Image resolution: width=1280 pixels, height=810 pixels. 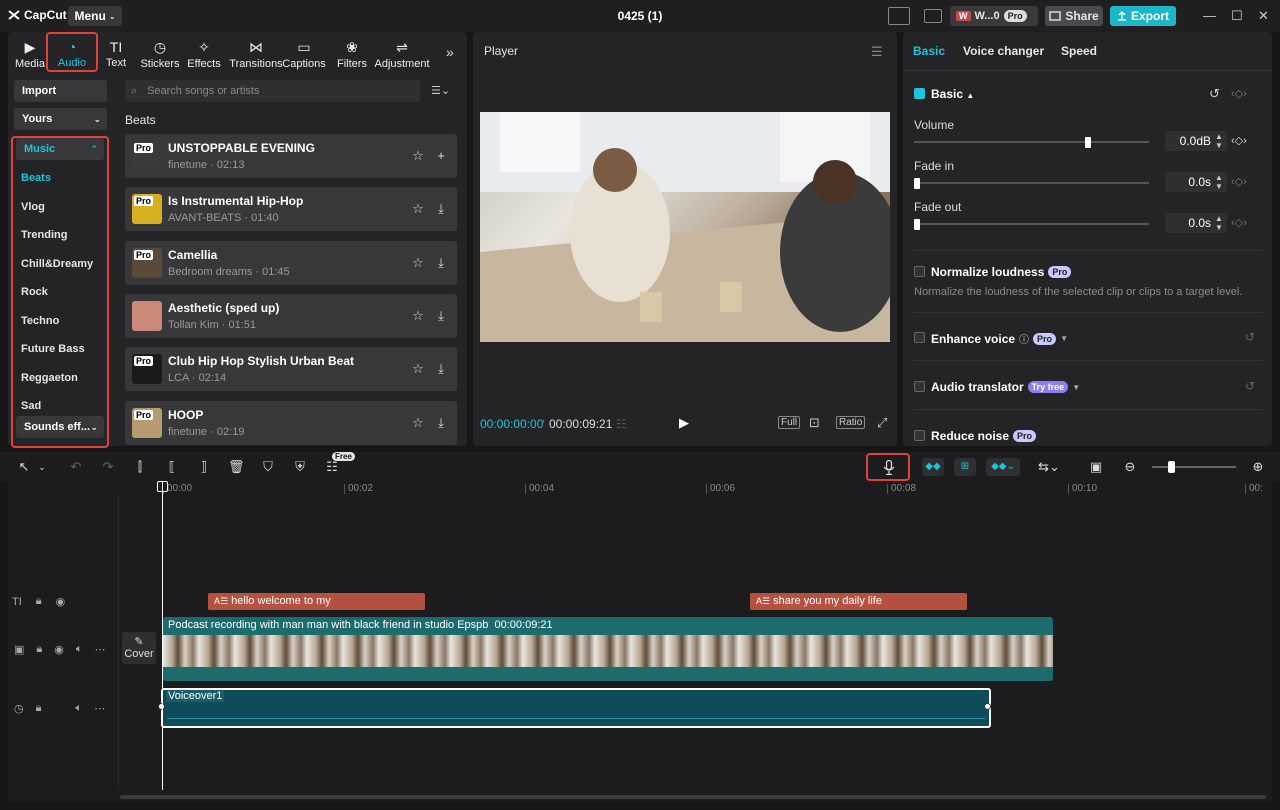 What do you see at coordinates (34, 292) in the screenshot?
I see `sidebar-item: Rock` at bounding box center [34, 292].